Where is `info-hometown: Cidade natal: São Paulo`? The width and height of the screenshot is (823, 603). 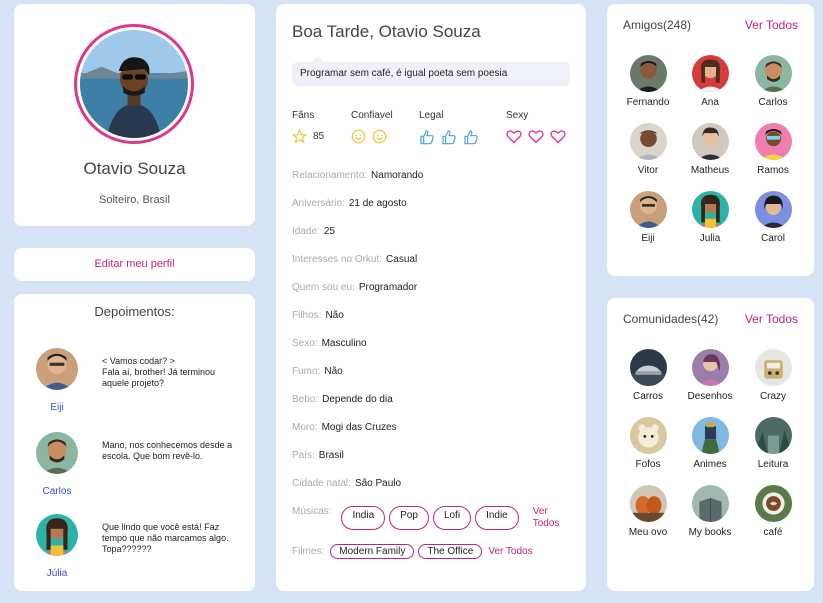
info-hometown: Cidade natal: São Paulo is located at coordinates (346, 483).